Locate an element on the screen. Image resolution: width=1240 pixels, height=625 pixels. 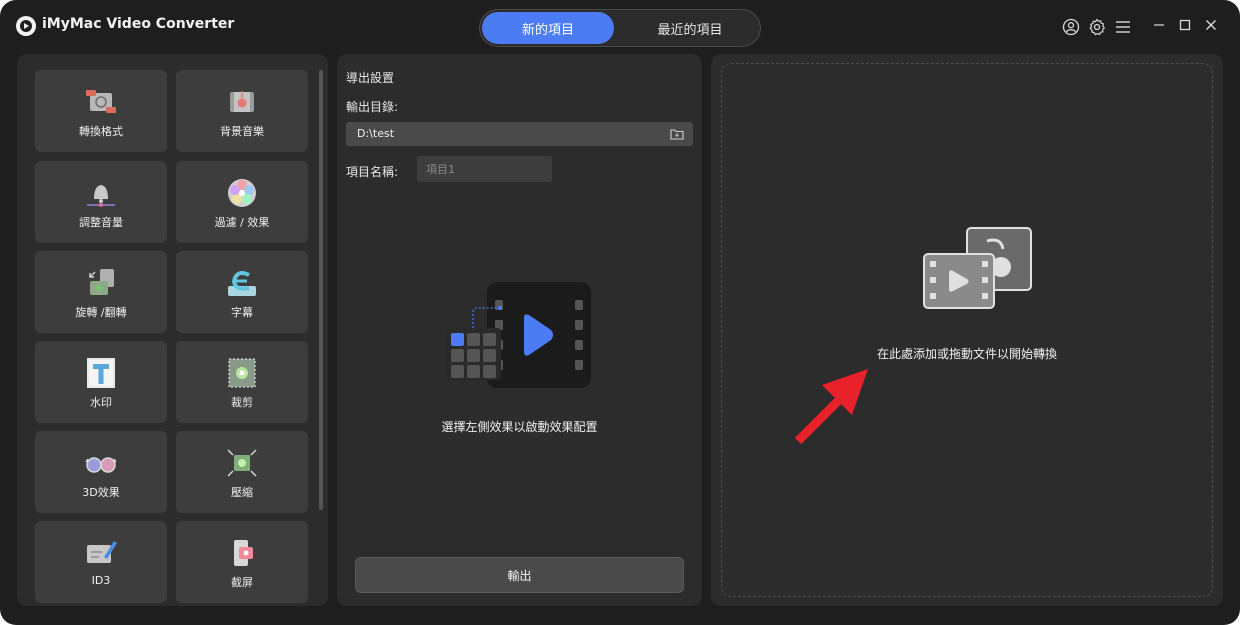
rotate-flip-icon is located at coordinates (101, 282).